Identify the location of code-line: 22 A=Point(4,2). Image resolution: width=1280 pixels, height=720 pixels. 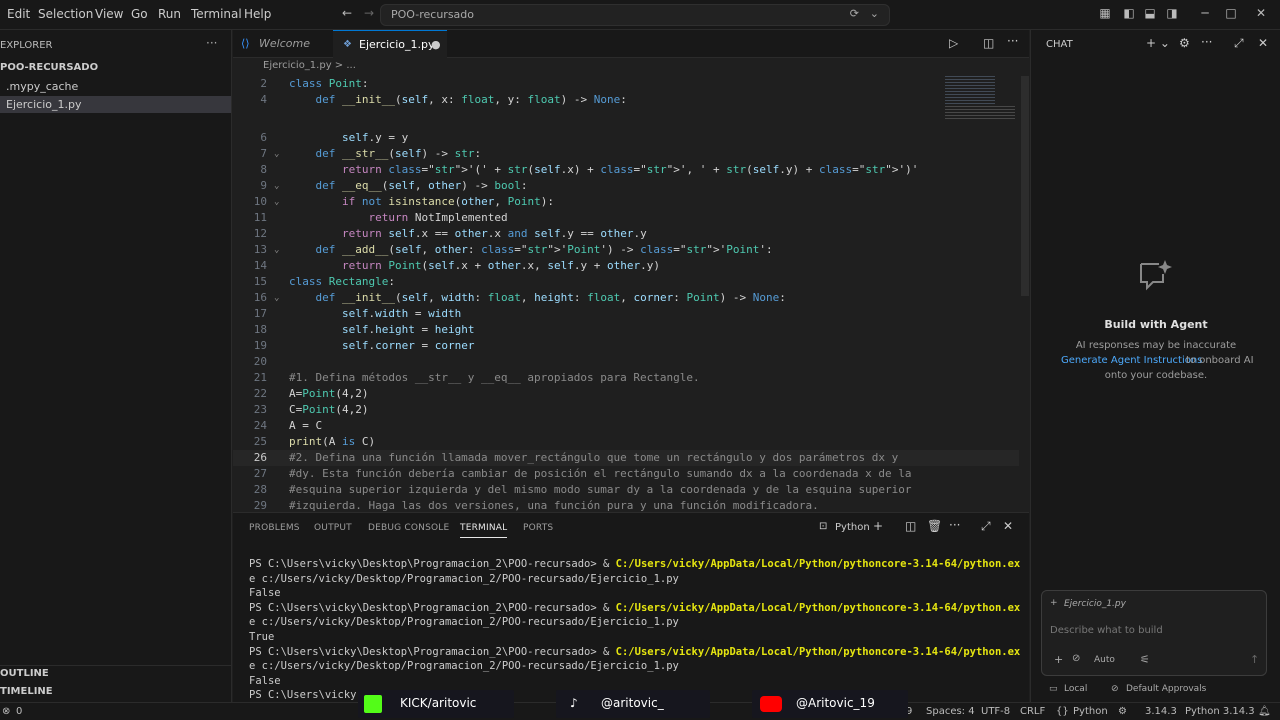
(631, 394).